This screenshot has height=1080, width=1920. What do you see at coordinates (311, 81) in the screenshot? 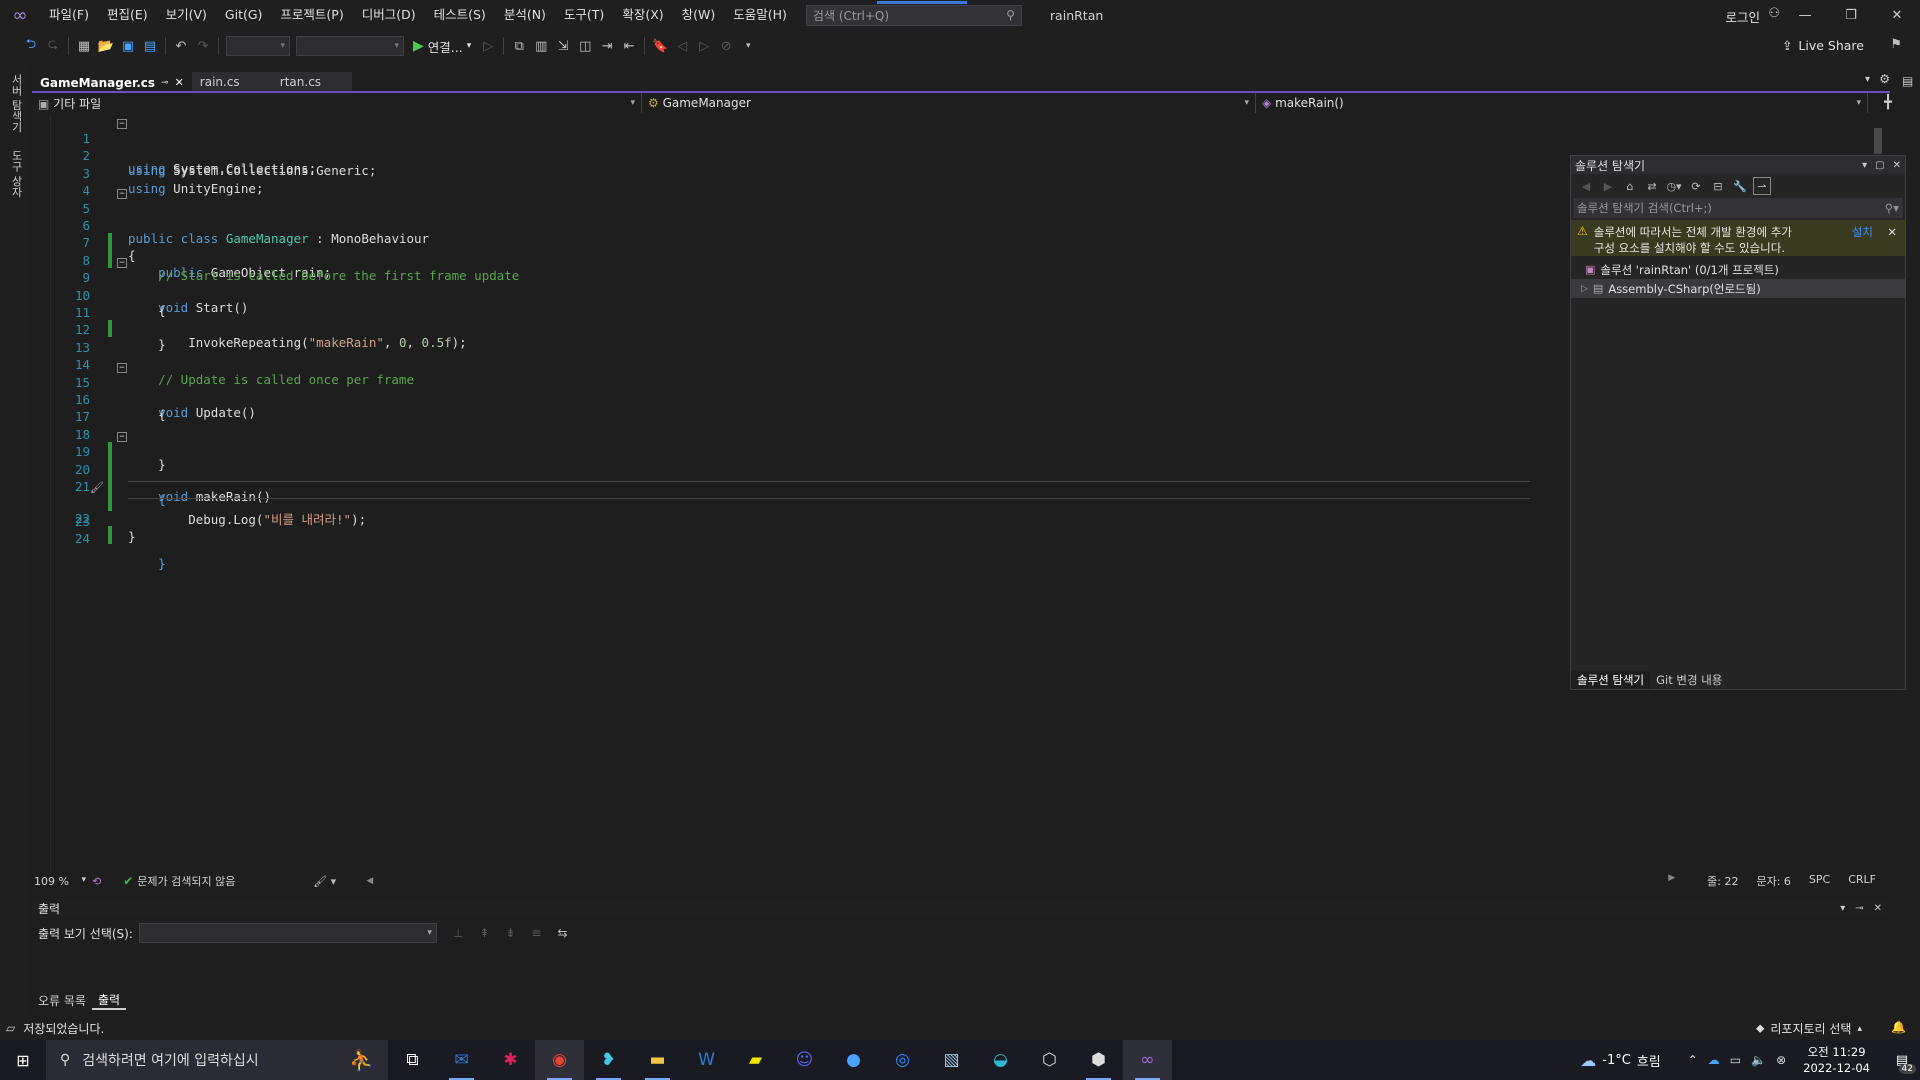
I see `tab-rtan: rtan.cs` at bounding box center [311, 81].